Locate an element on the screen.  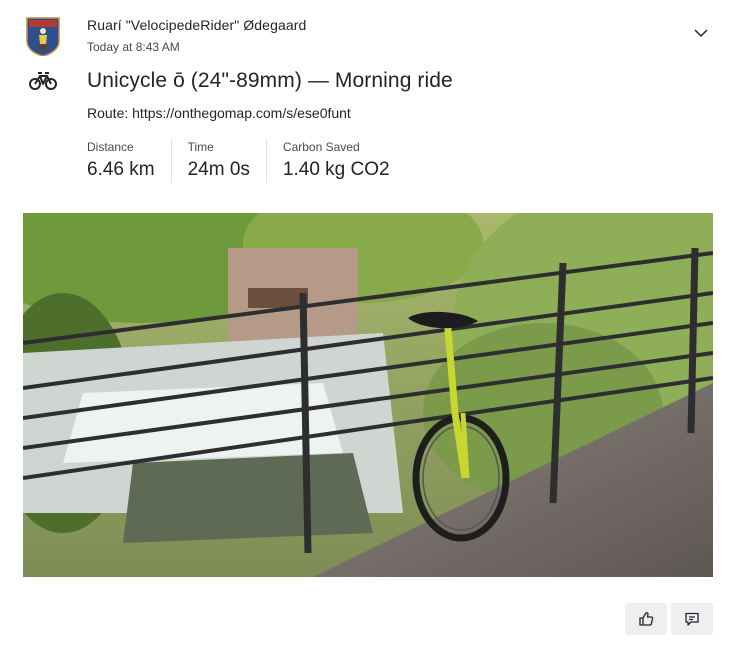
chevron-down-icon is located at coordinates (701, 32).